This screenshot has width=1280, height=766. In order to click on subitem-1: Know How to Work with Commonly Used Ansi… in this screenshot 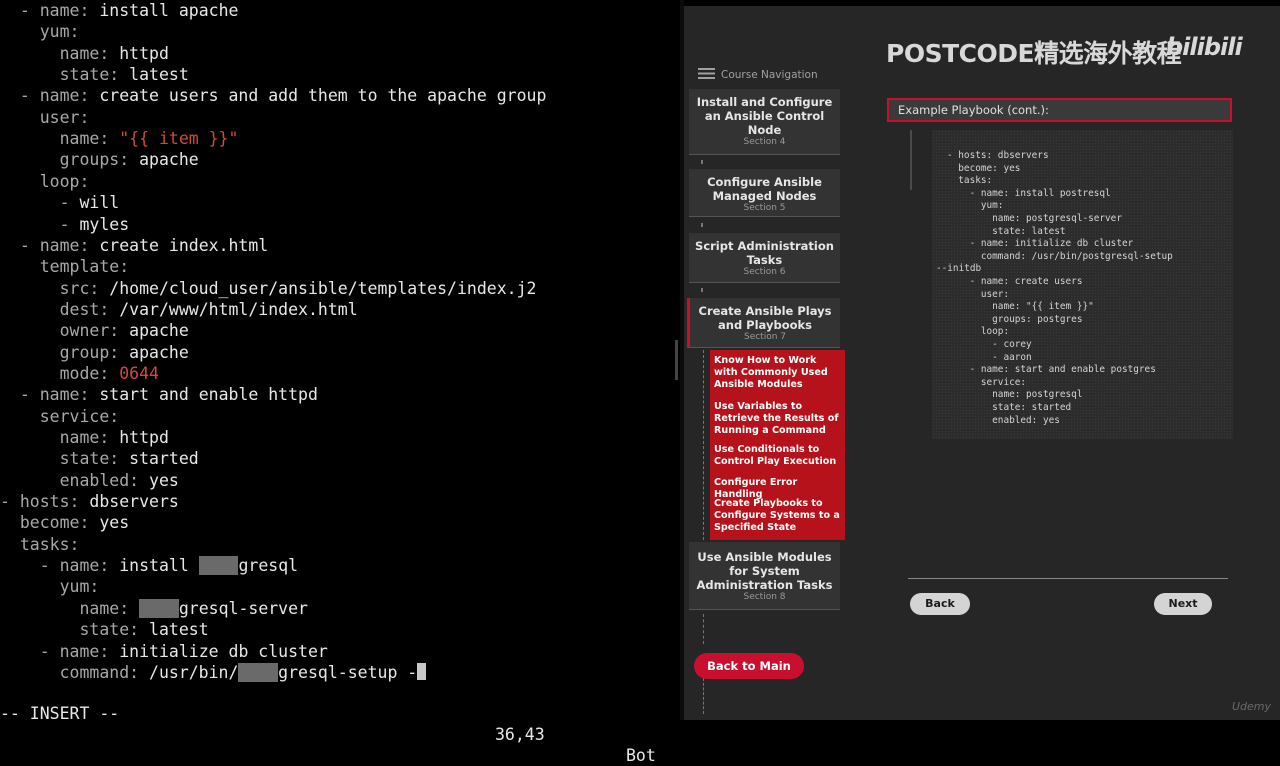, I will do `click(778, 373)`.